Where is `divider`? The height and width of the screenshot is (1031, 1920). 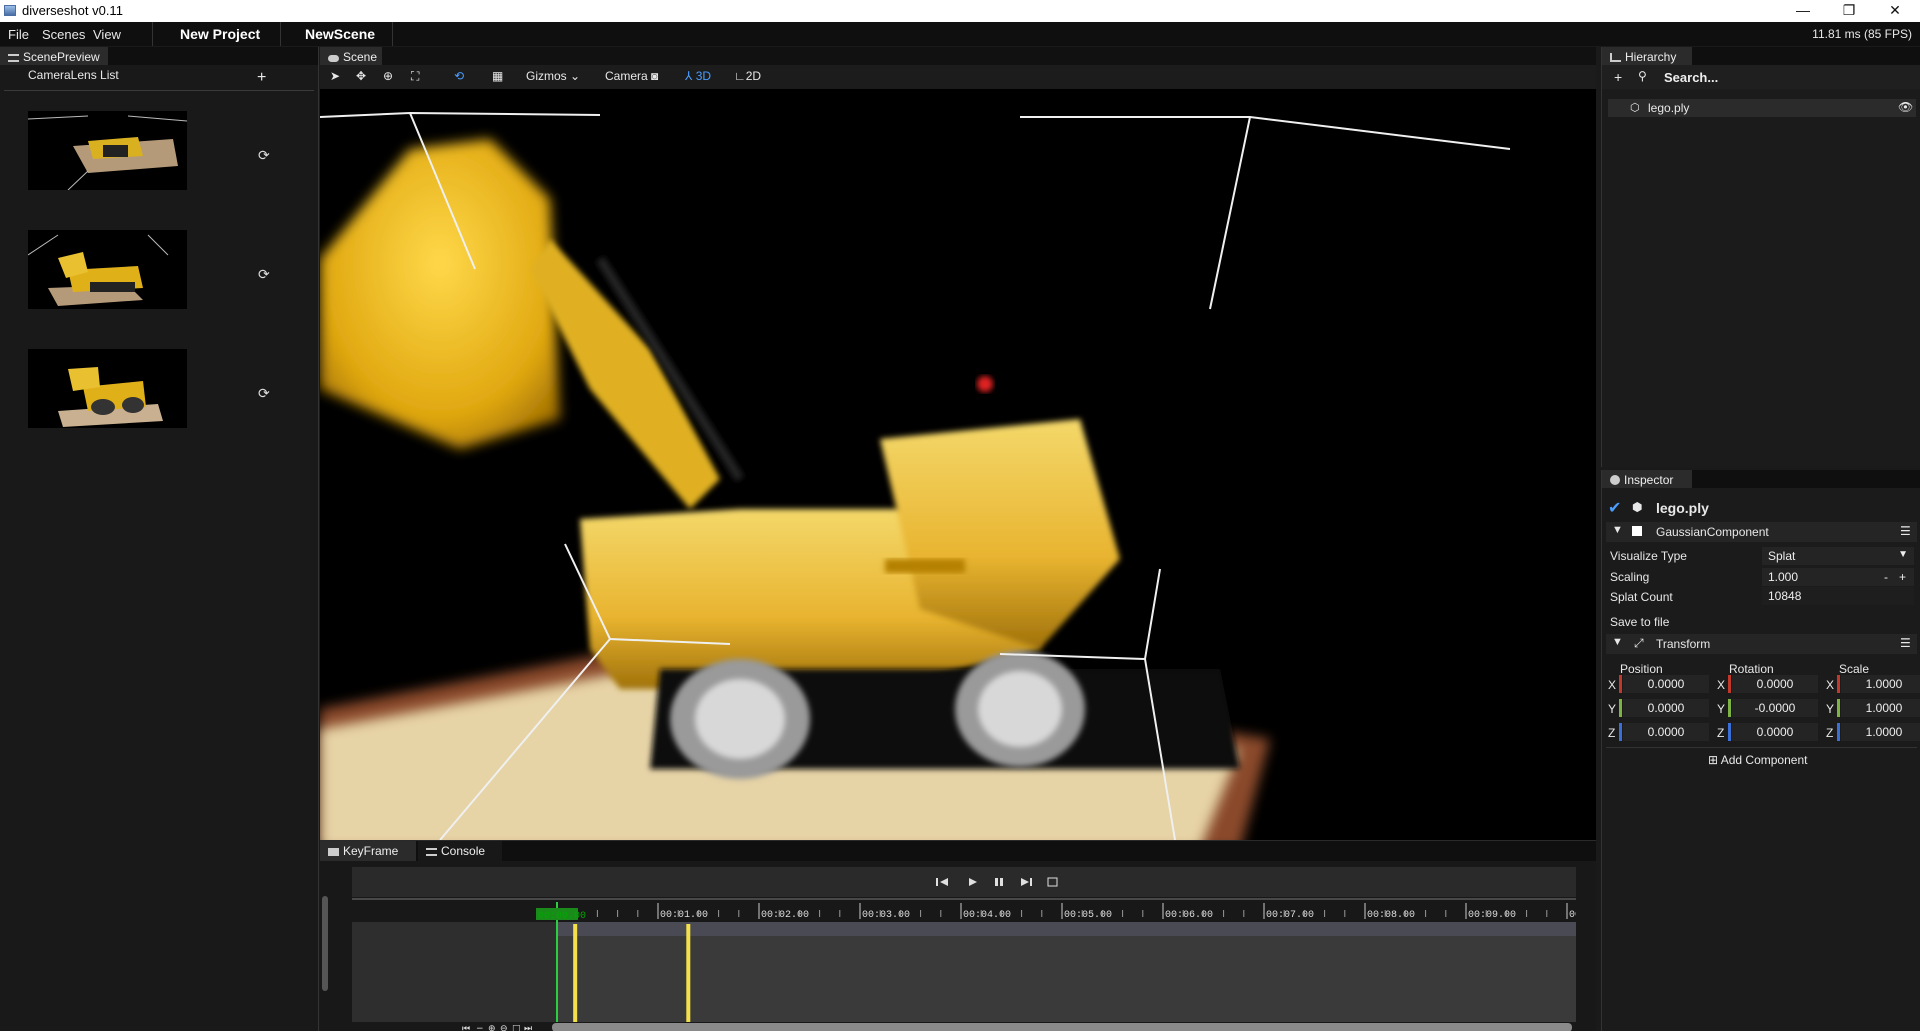 divider is located at coordinates (1761, 747).